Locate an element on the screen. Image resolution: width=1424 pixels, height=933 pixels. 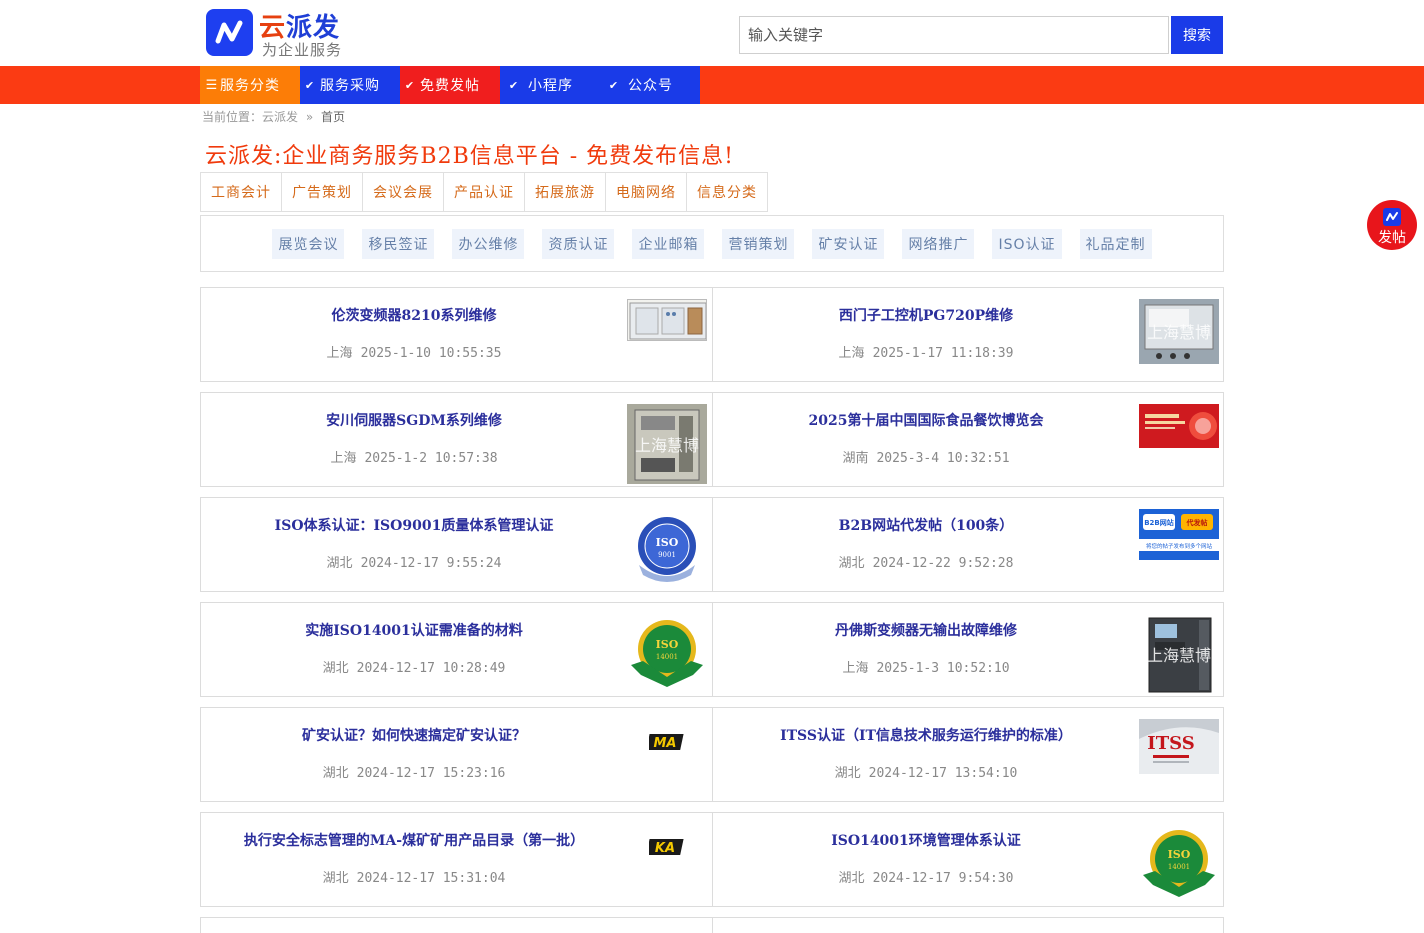
menu-icon: ☰ is located at coordinates (212, 85).